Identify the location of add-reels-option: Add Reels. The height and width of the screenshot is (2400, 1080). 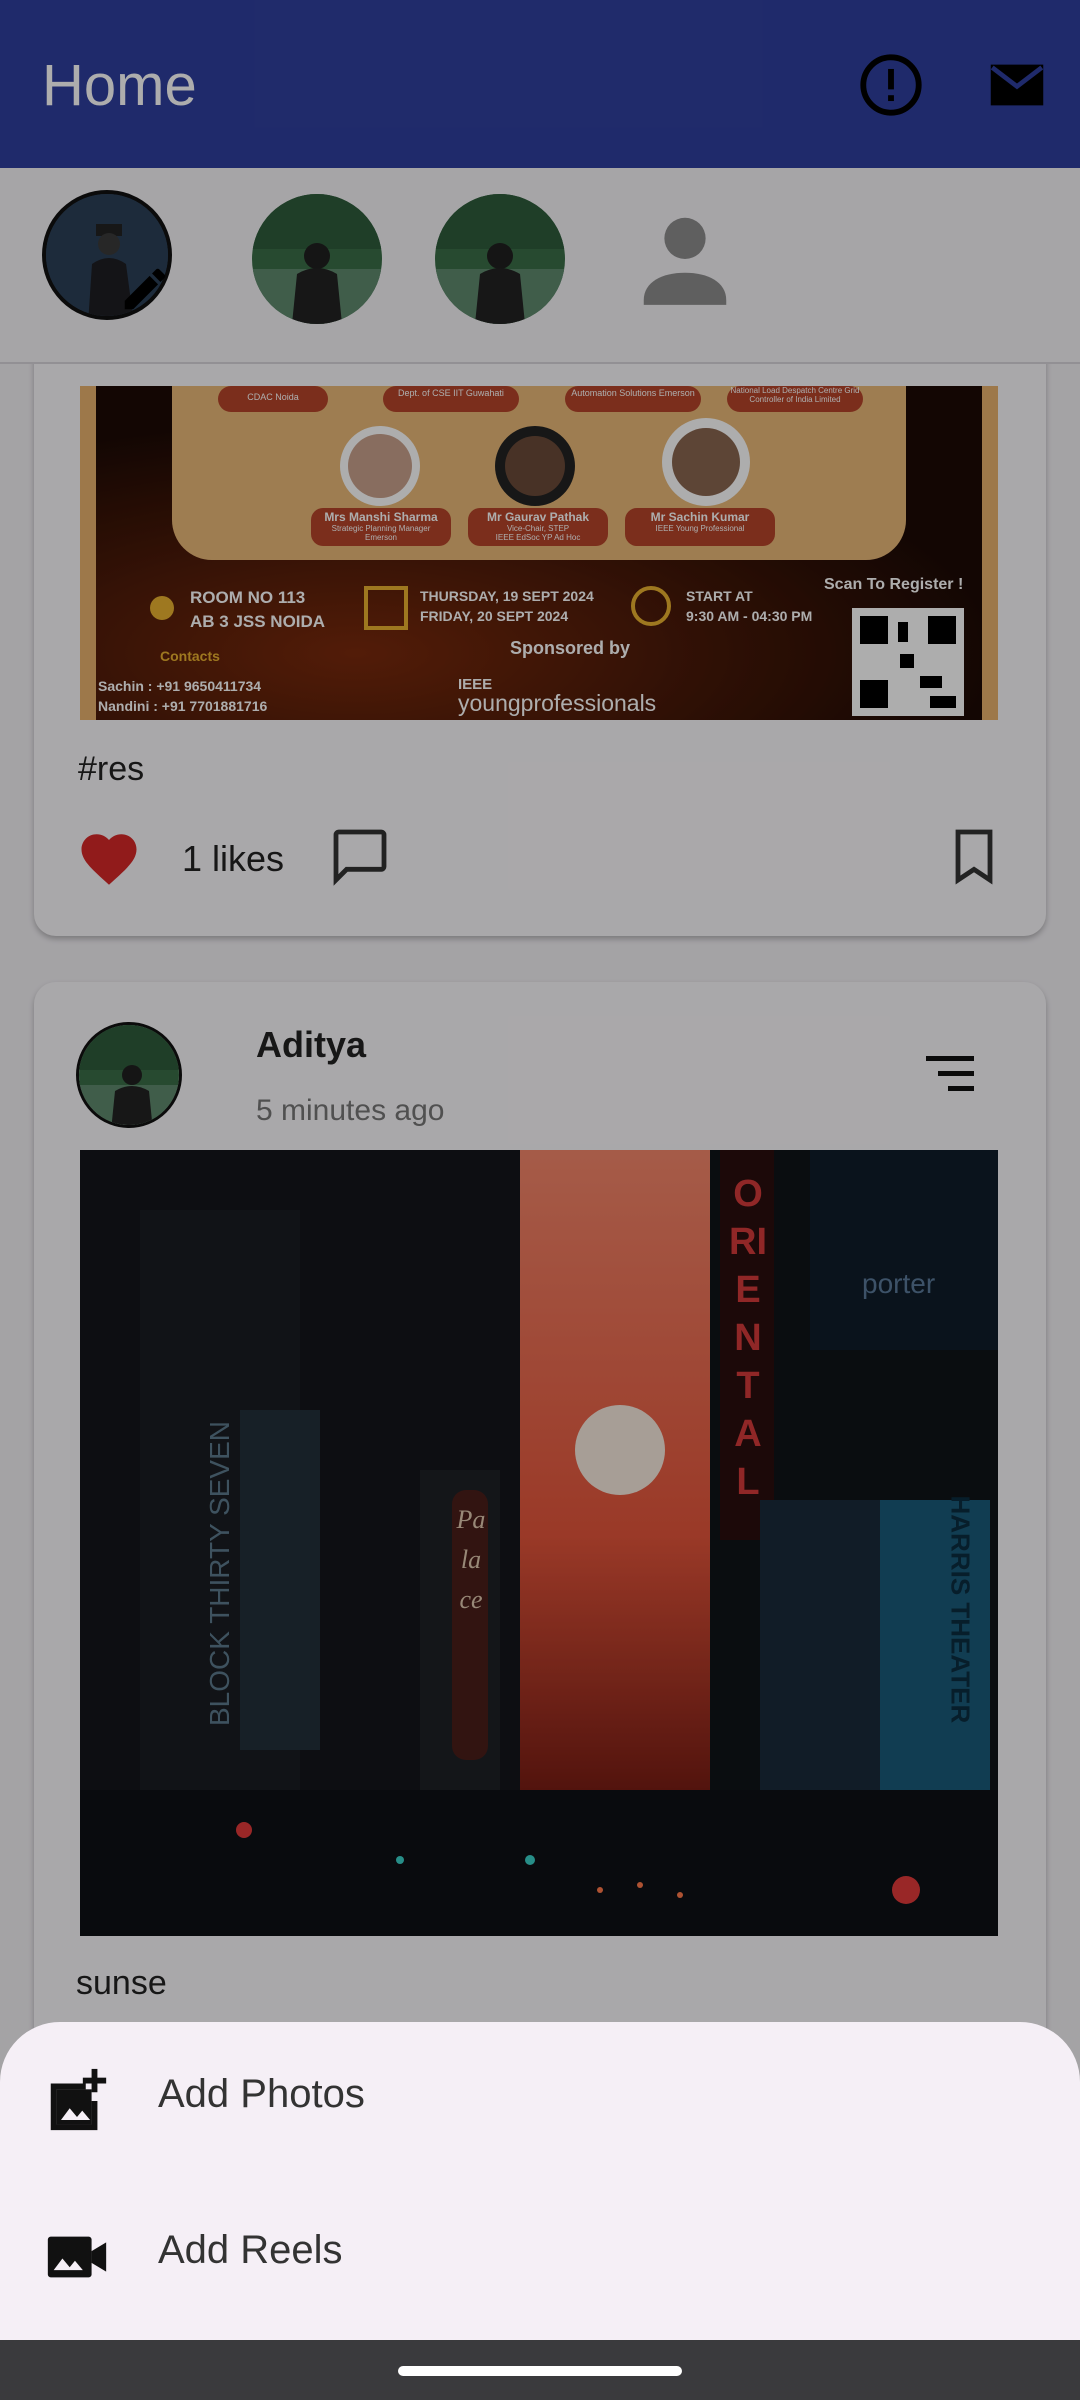
(540, 2253).